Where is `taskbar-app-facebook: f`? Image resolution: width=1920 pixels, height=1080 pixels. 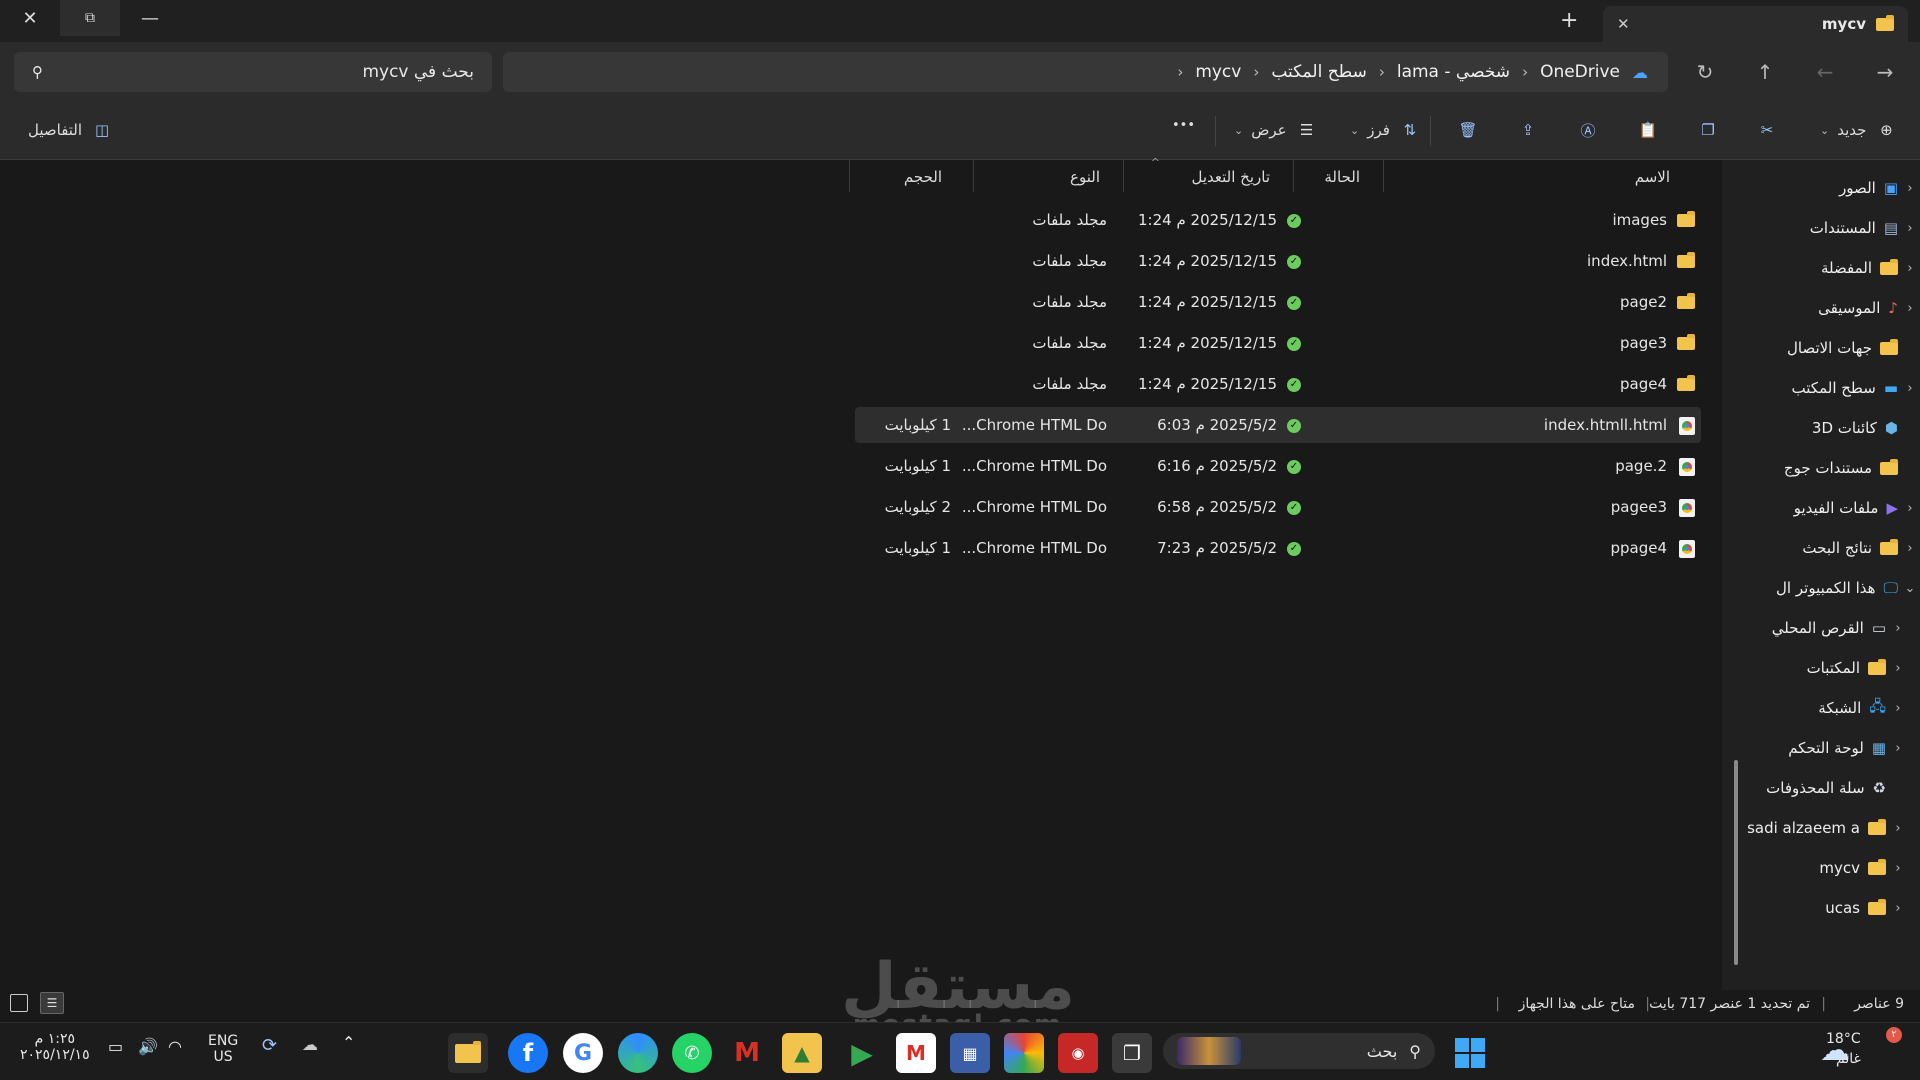
taskbar-app-facebook: f is located at coordinates (528, 1053).